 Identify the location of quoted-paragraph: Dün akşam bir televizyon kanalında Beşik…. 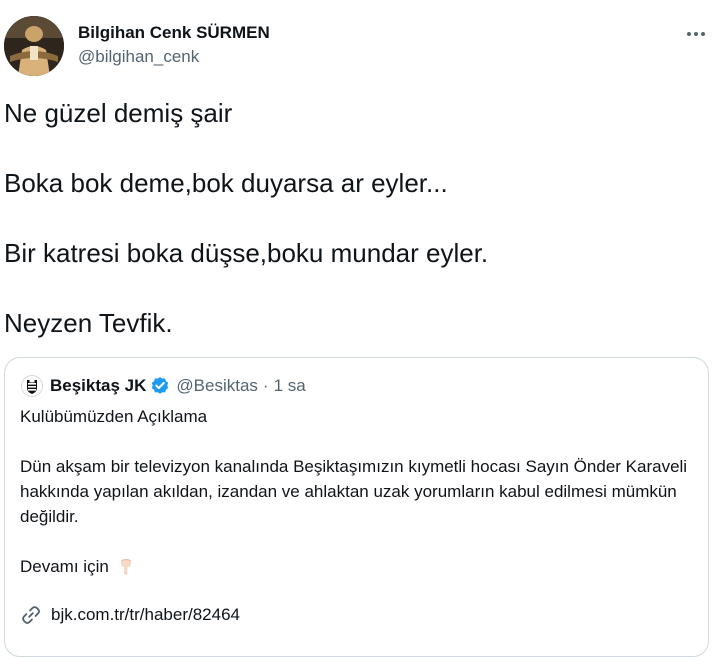
(354, 491).